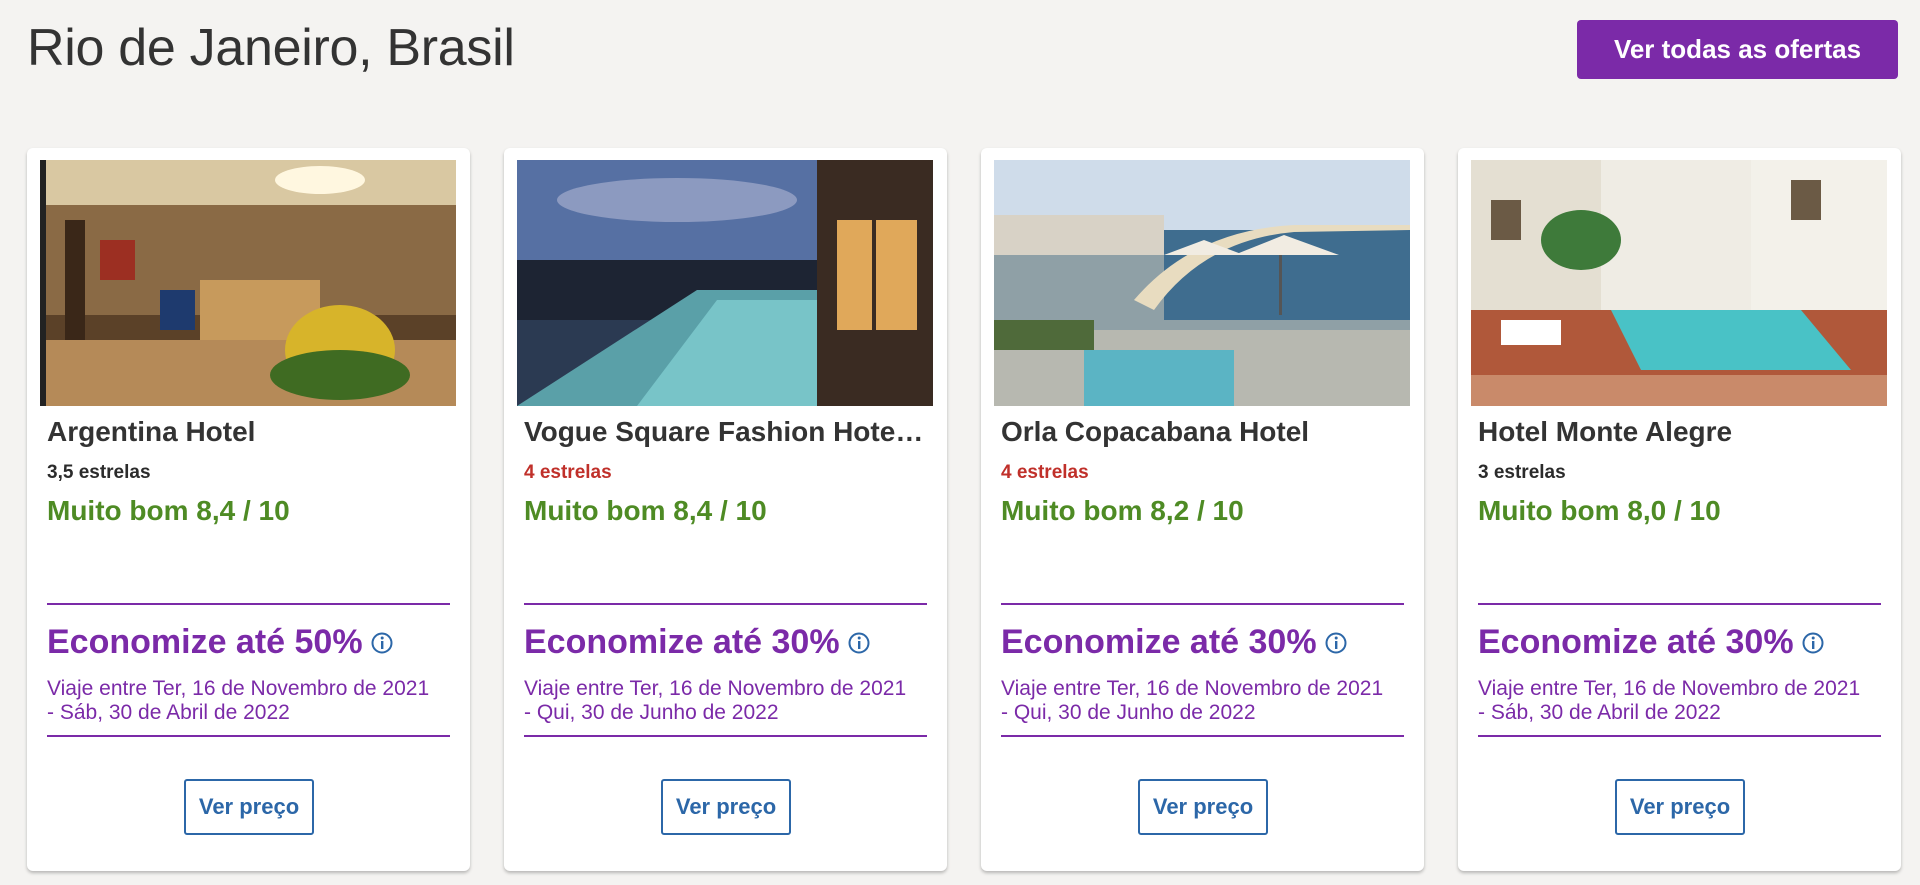 The height and width of the screenshot is (885, 1920). Describe the element at coordinates (1203, 432) in the screenshot. I see `hotel-name: Orla Copacabana Hotel` at that location.